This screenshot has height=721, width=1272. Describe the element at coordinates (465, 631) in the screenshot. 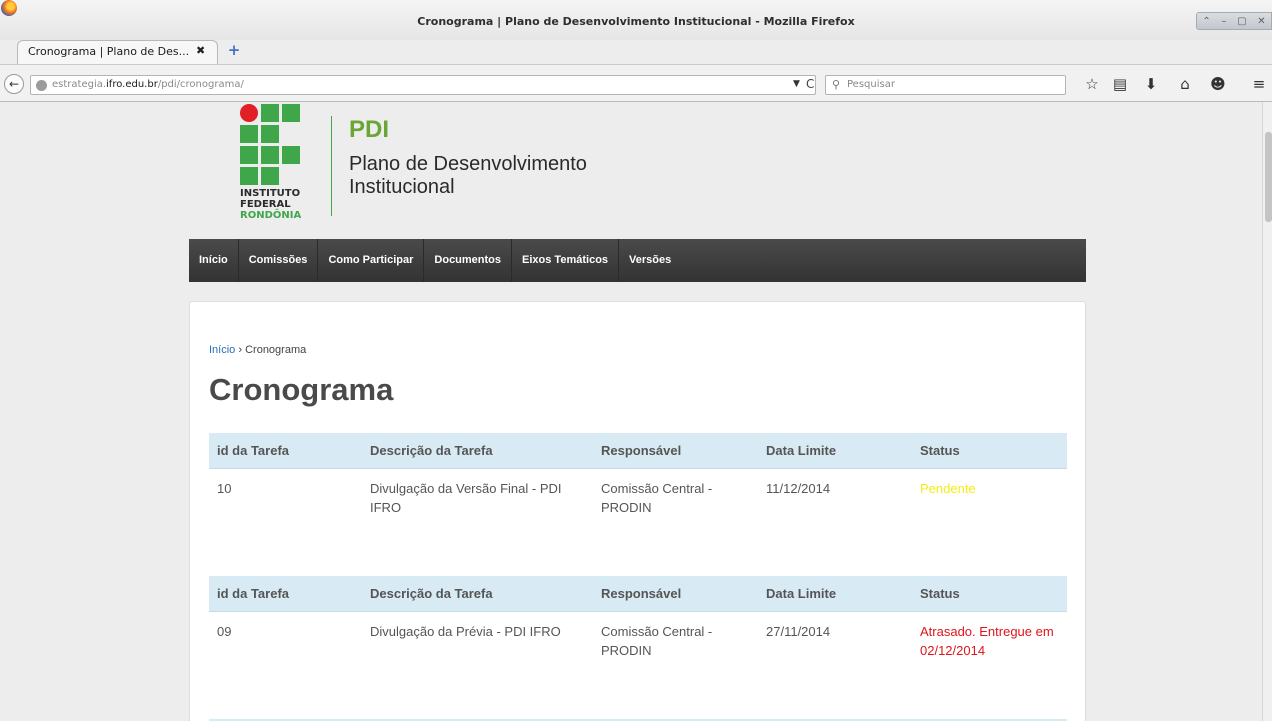

I see `task-description: Divulgação da Prévia - PDI IFRO` at that location.